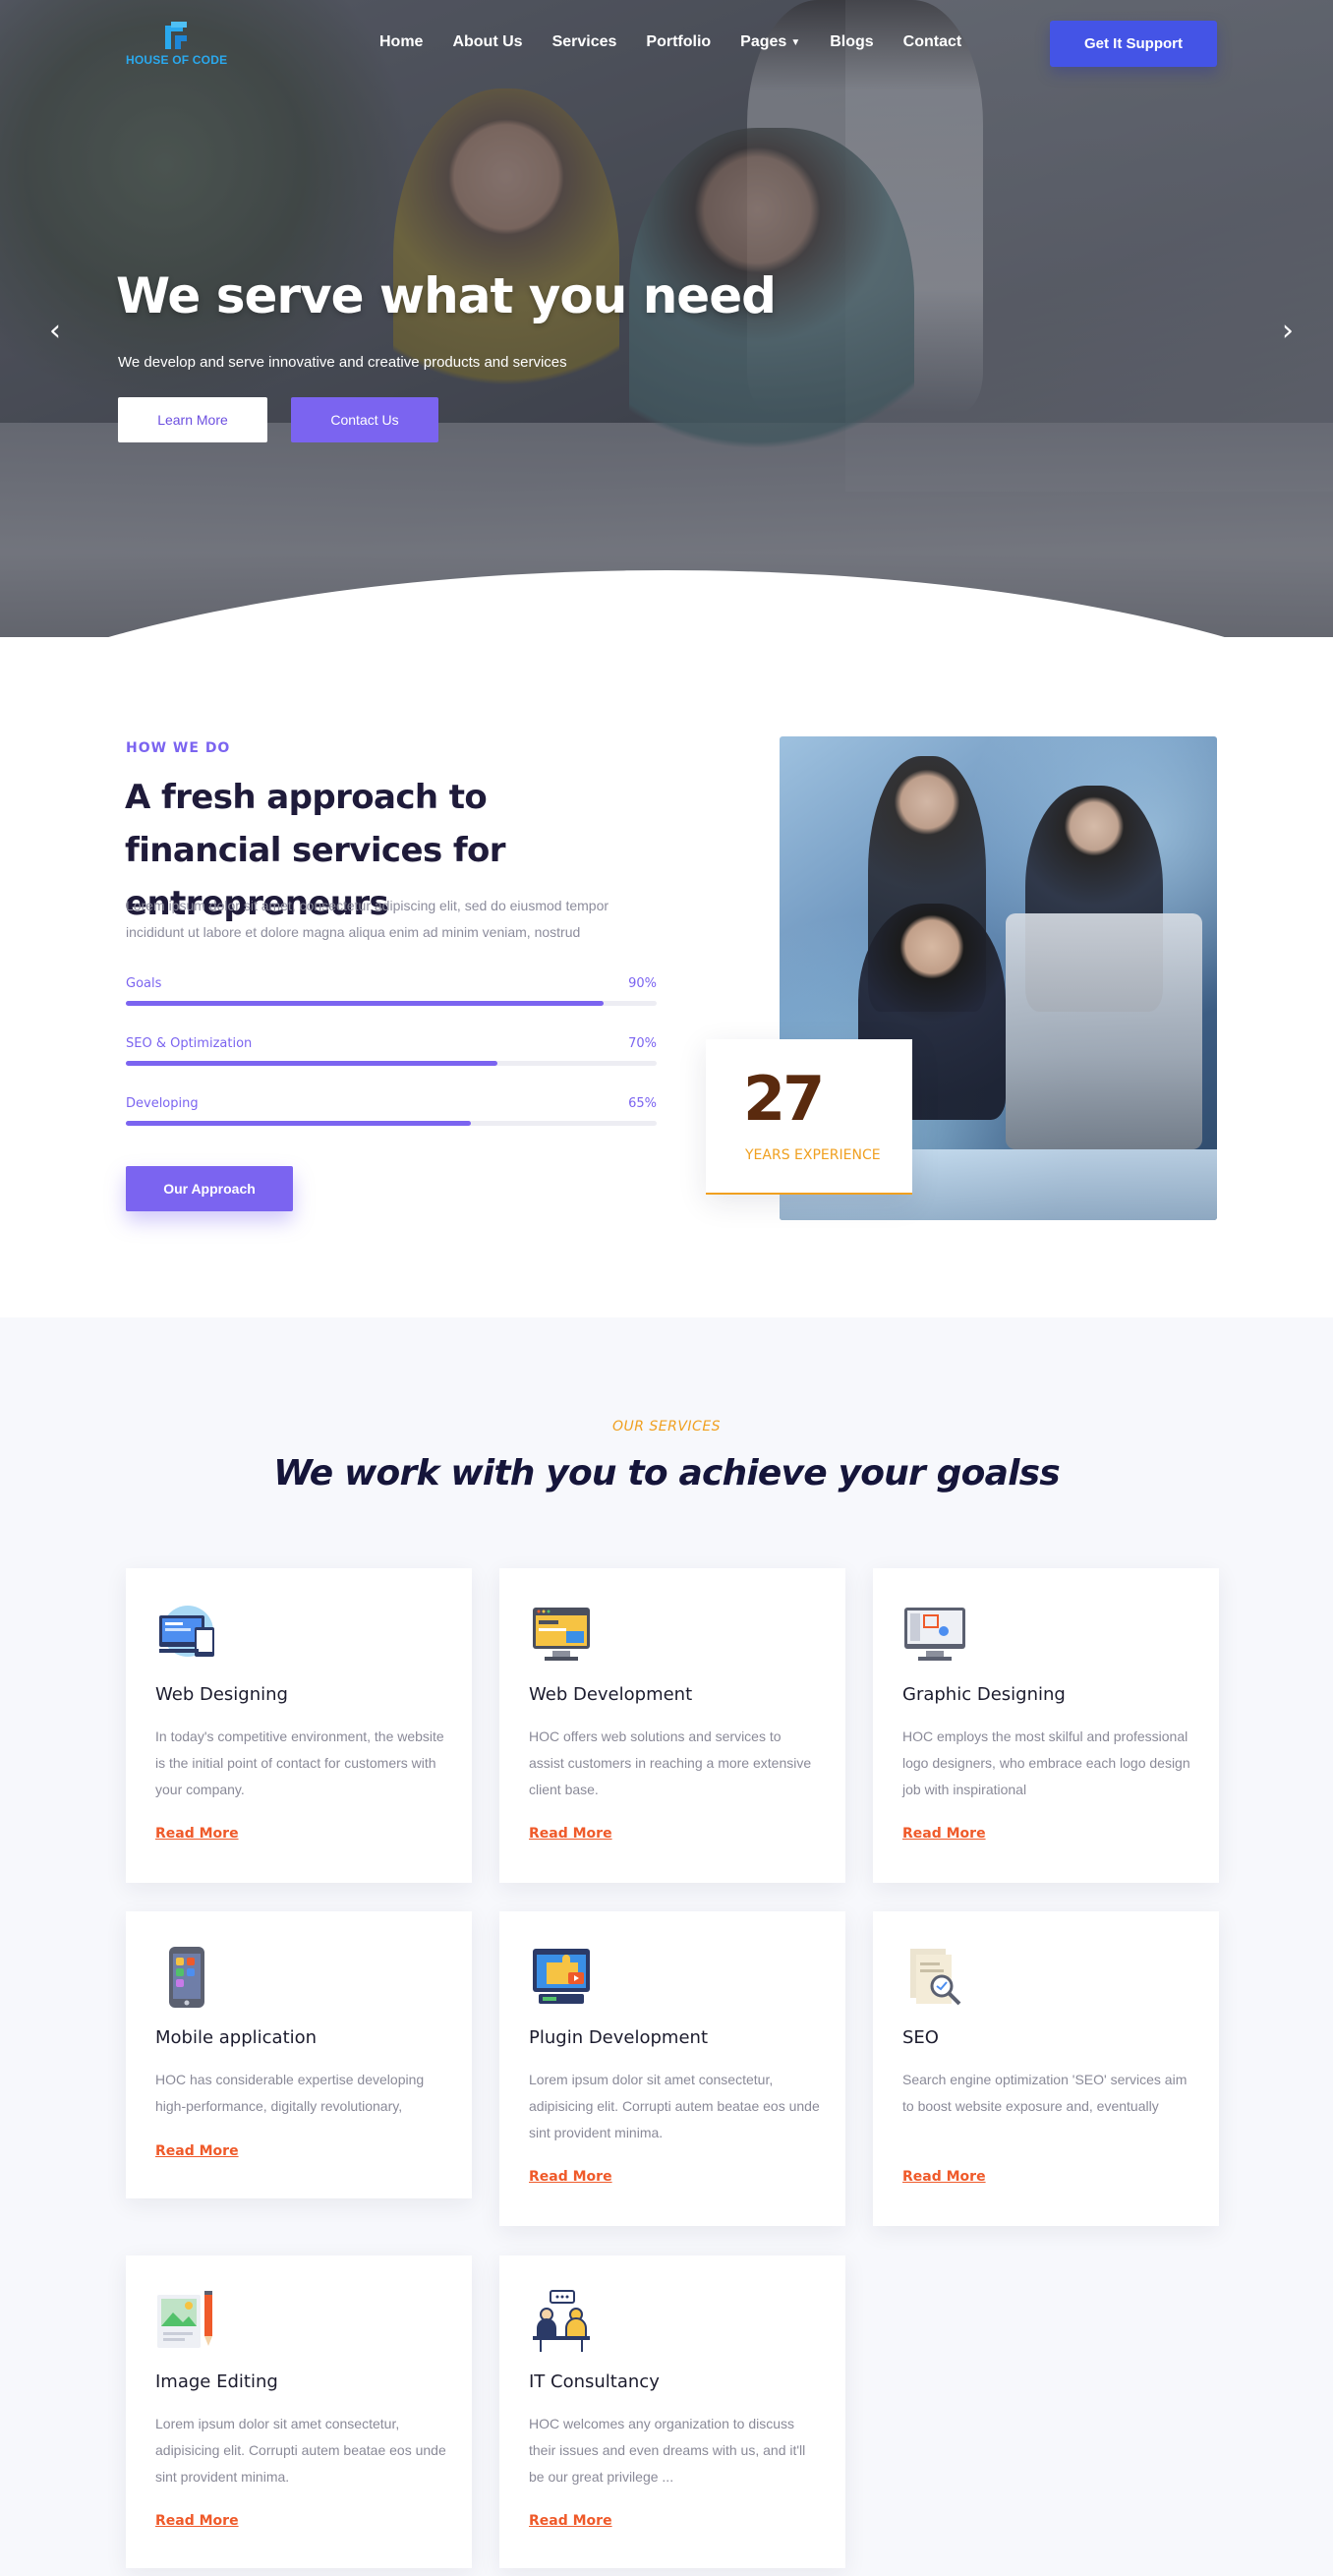 The image size is (1333, 2576). Describe the element at coordinates (784, 1099) in the screenshot. I see `experience-number: 27` at that location.